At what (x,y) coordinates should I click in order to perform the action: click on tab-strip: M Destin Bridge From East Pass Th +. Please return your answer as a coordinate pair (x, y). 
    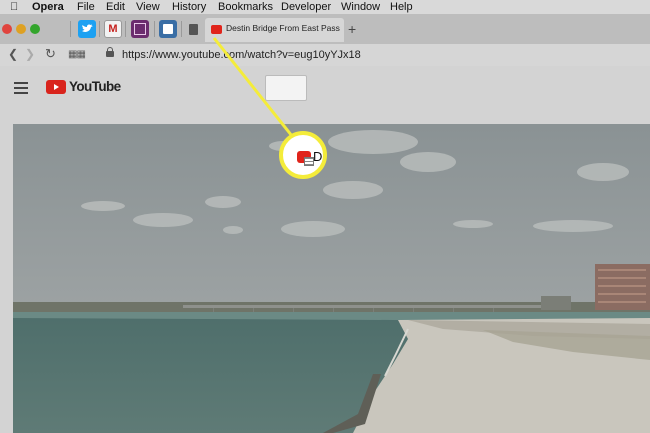
    Looking at the image, I should click on (325, 29).